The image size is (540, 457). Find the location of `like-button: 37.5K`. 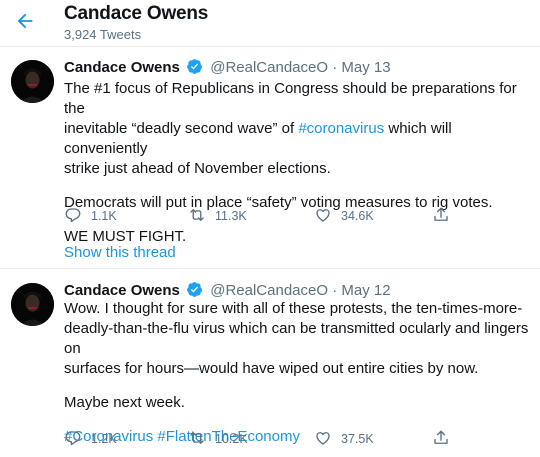

like-button: 37.5K is located at coordinates (344, 439).